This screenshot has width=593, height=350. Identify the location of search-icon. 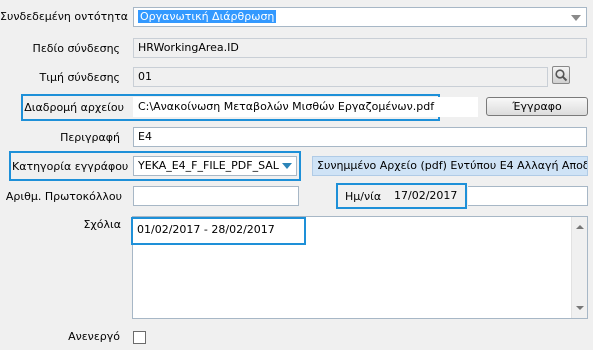
(561, 75).